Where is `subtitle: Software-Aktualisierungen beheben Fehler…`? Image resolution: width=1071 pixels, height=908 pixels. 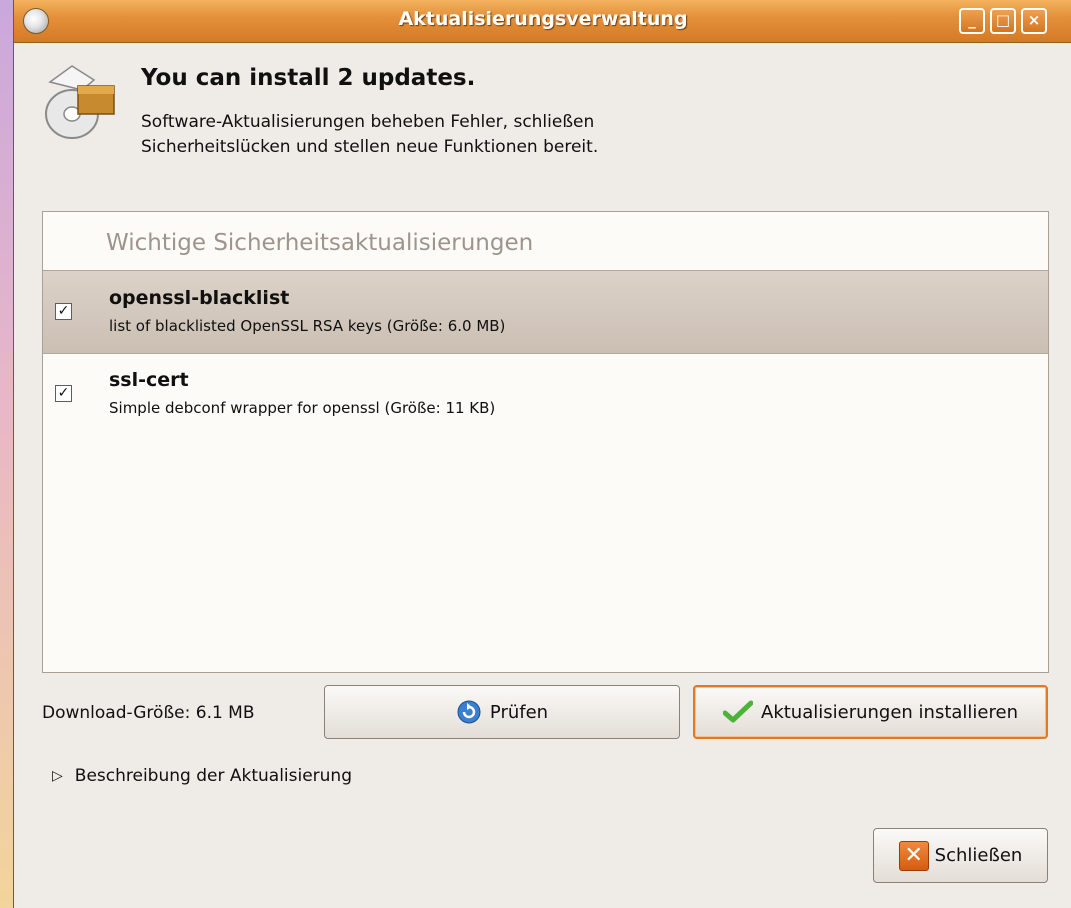 subtitle: Software-Aktualisierungen beheben Fehler… is located at coordinates (370, 134).